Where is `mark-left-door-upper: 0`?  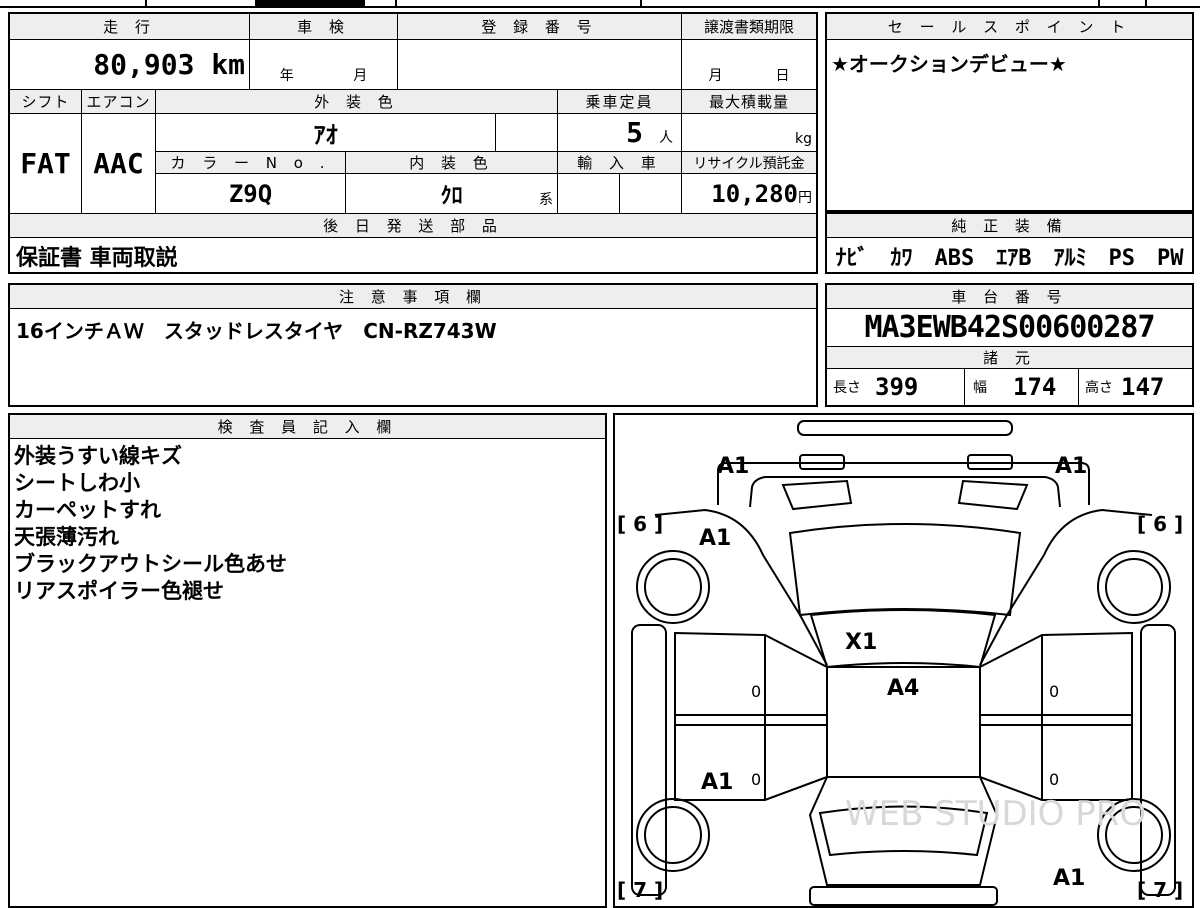 mark-left-door-upper: 0 is located at coordinates (756, 691).